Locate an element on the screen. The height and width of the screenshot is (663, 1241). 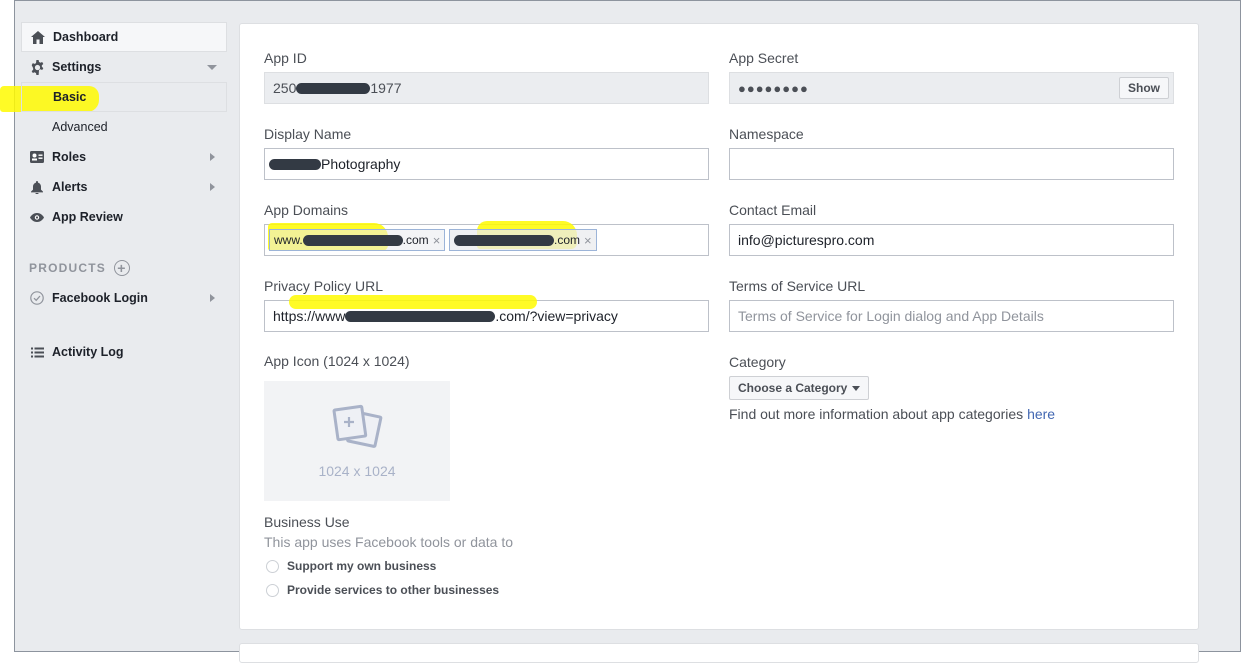
app-id-value-start: 250 is located at coordinates (285, 88).